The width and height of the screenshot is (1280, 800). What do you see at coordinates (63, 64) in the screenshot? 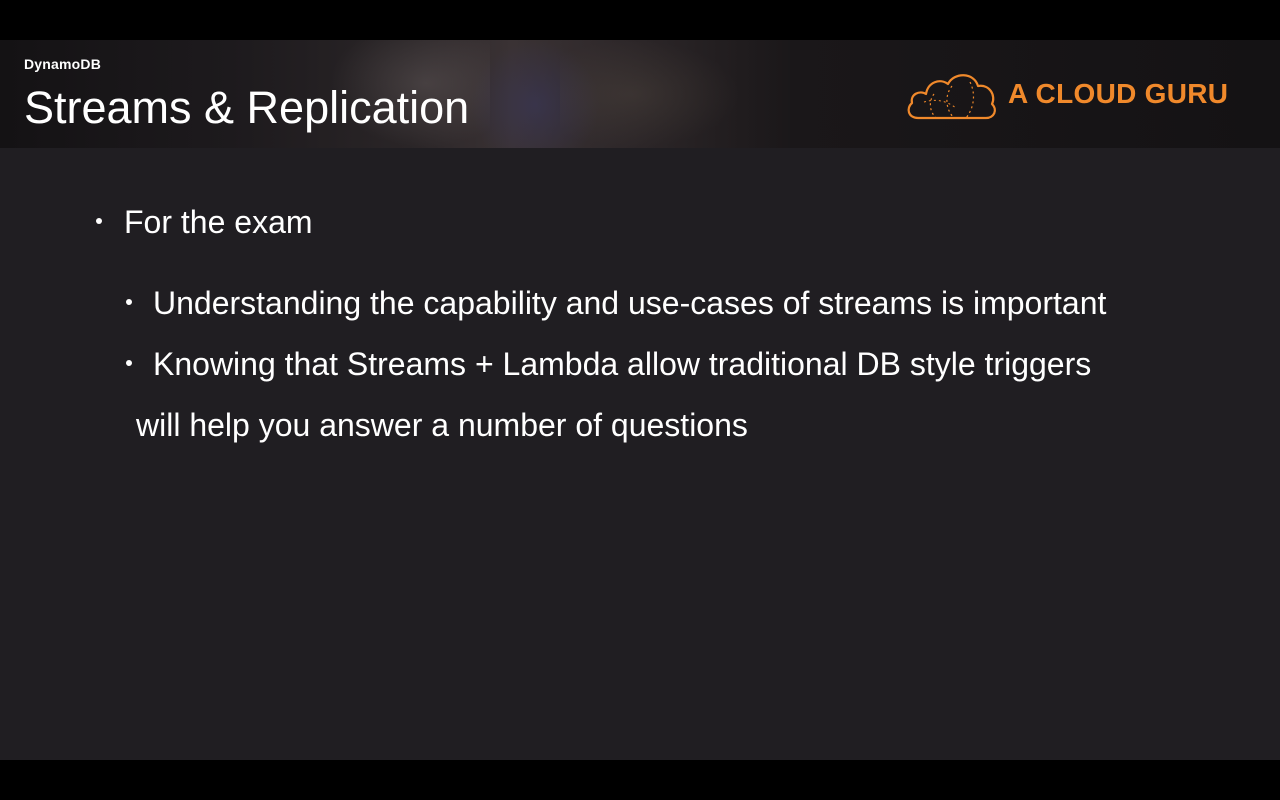
I see `section-label: DynamoDB` at bounding box center [63, 64].